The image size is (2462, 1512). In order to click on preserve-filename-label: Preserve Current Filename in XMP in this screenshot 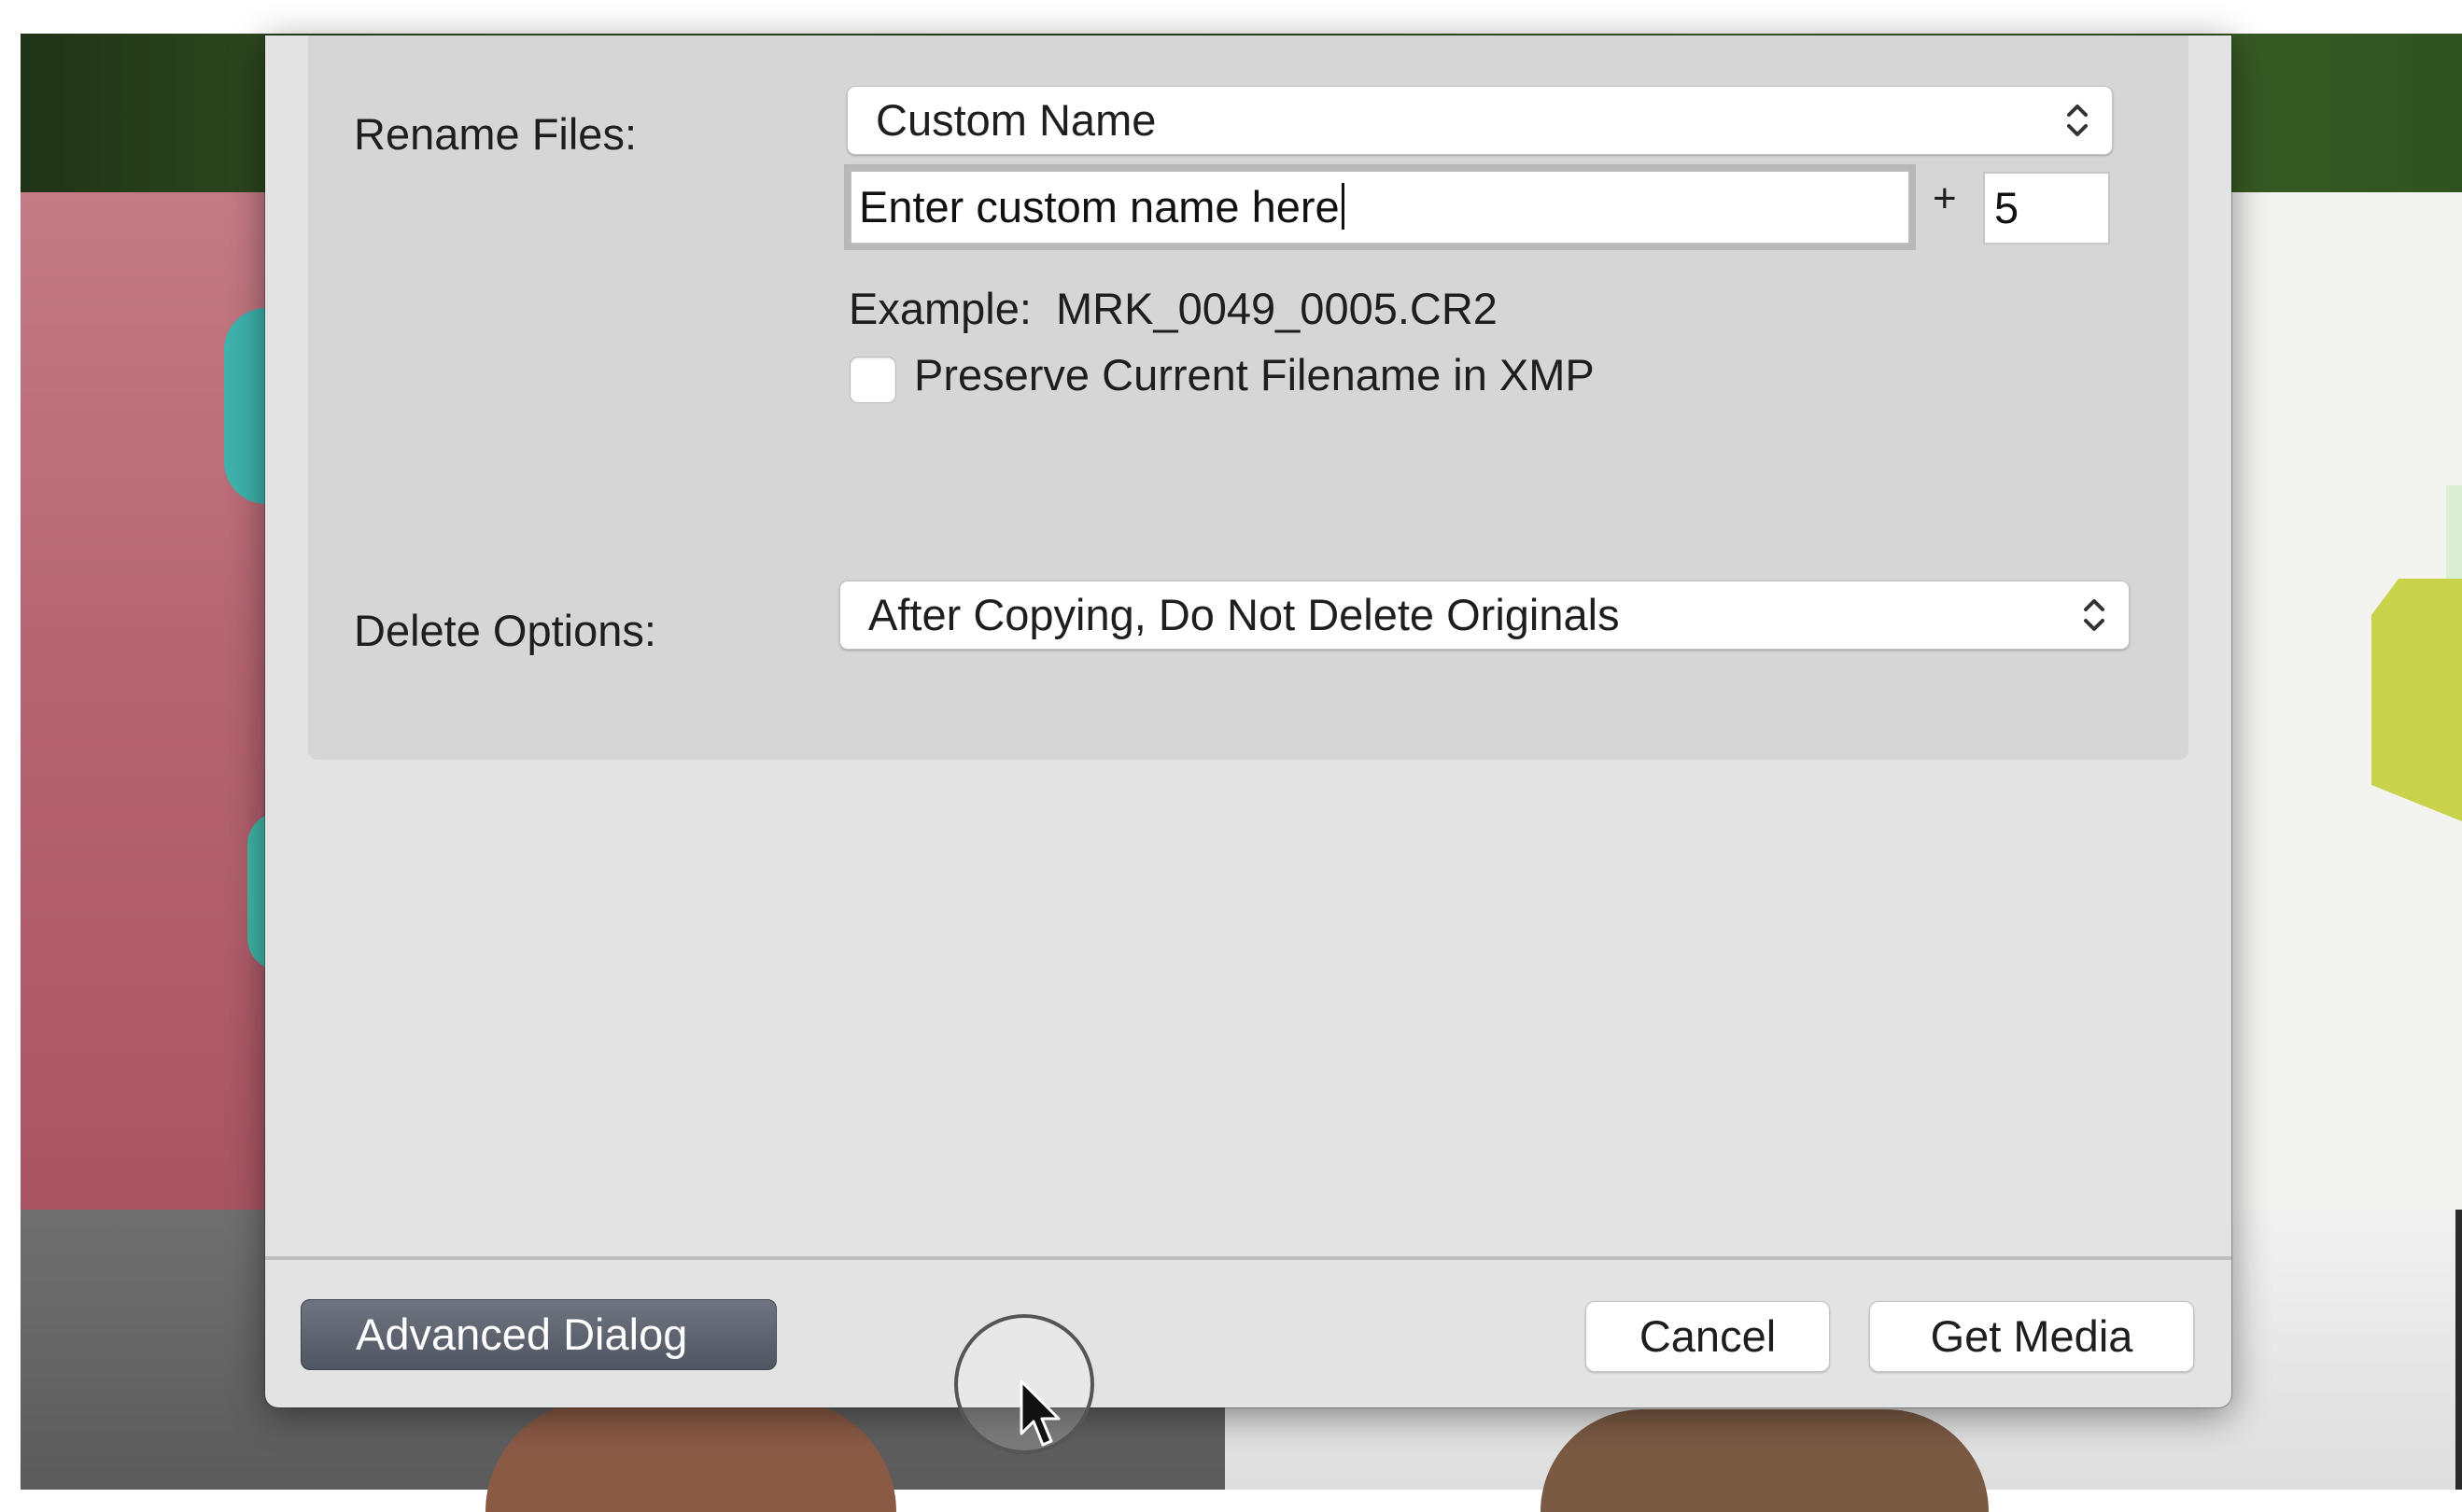, I will do `click(1254, 374)`.